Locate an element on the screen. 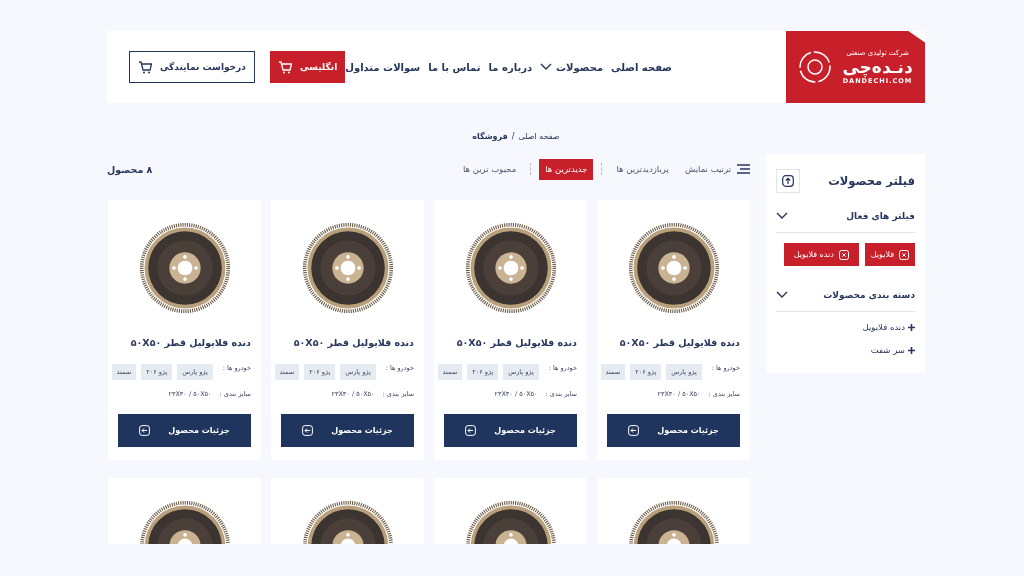  logo-text: دنـده‌چی is located at coordinates (877, 67).